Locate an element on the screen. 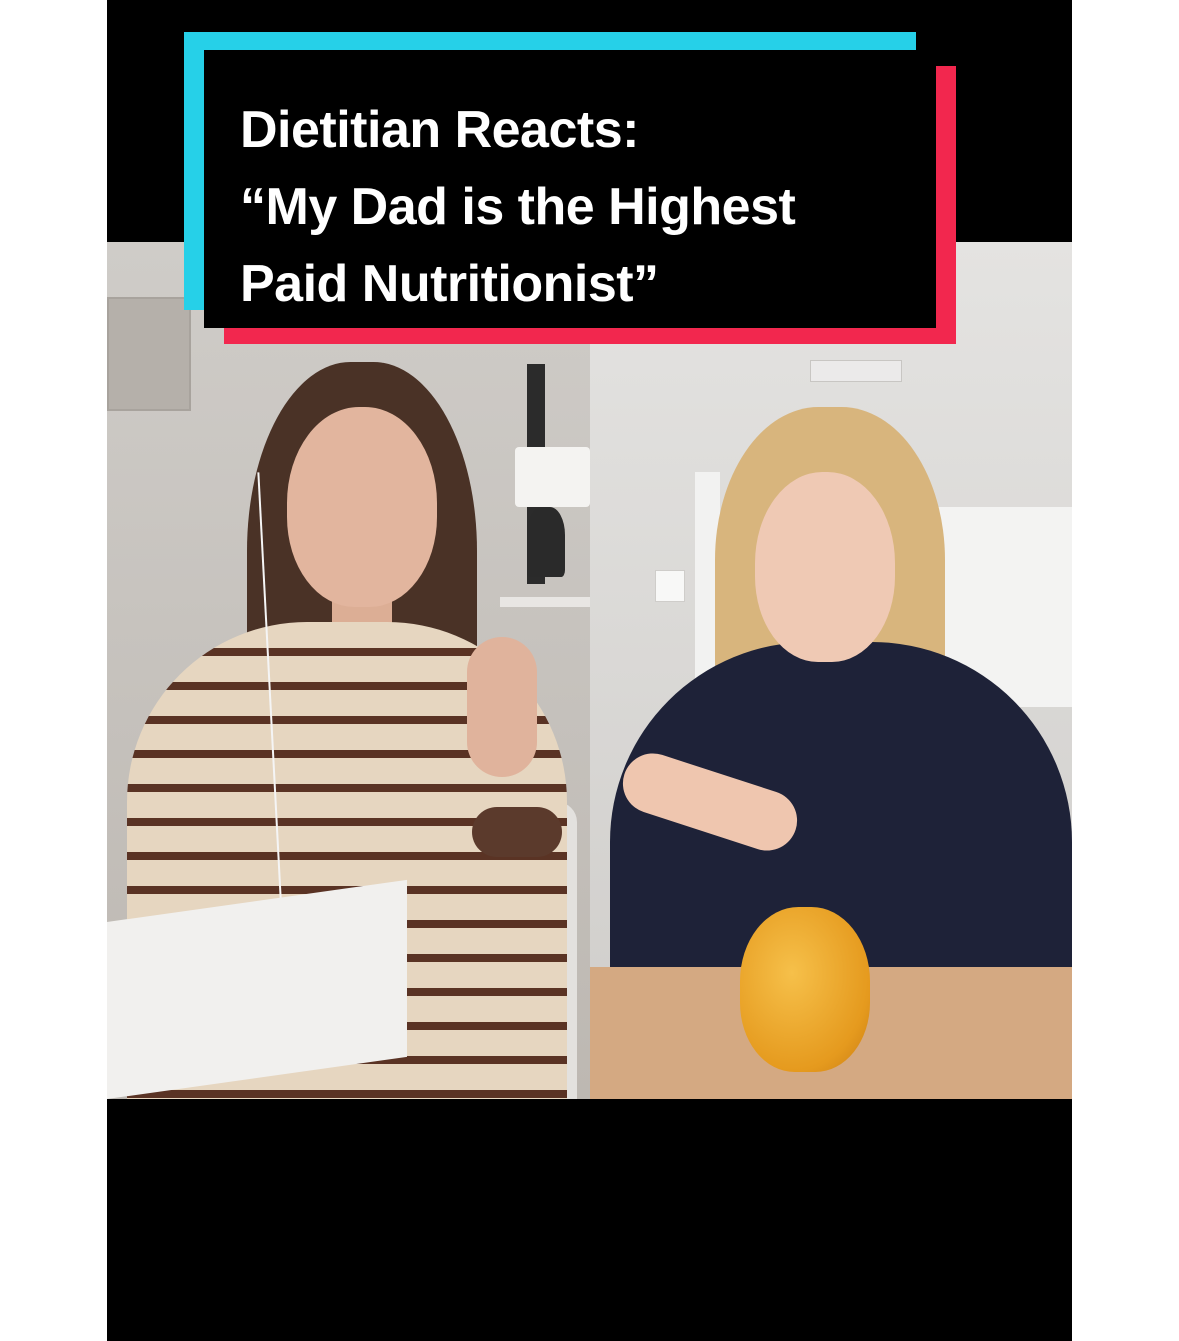 Image resolution: width=1179 pixels, height=1341 pixels. presenter-face is located at coordinates (362, 507).